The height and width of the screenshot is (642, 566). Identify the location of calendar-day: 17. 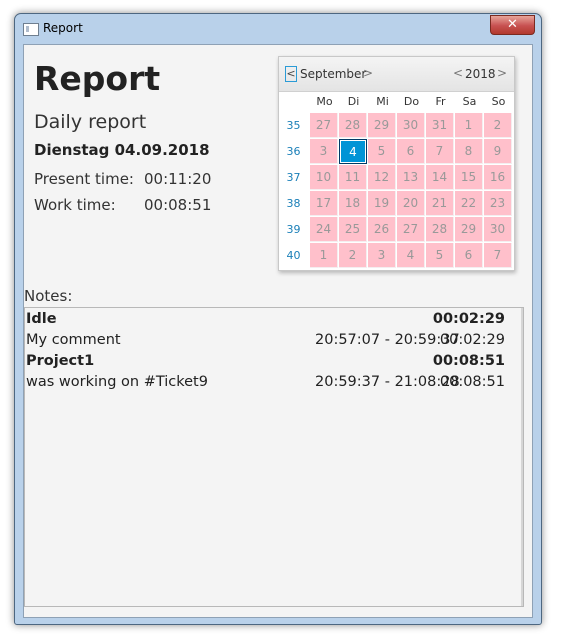
(324, 203).